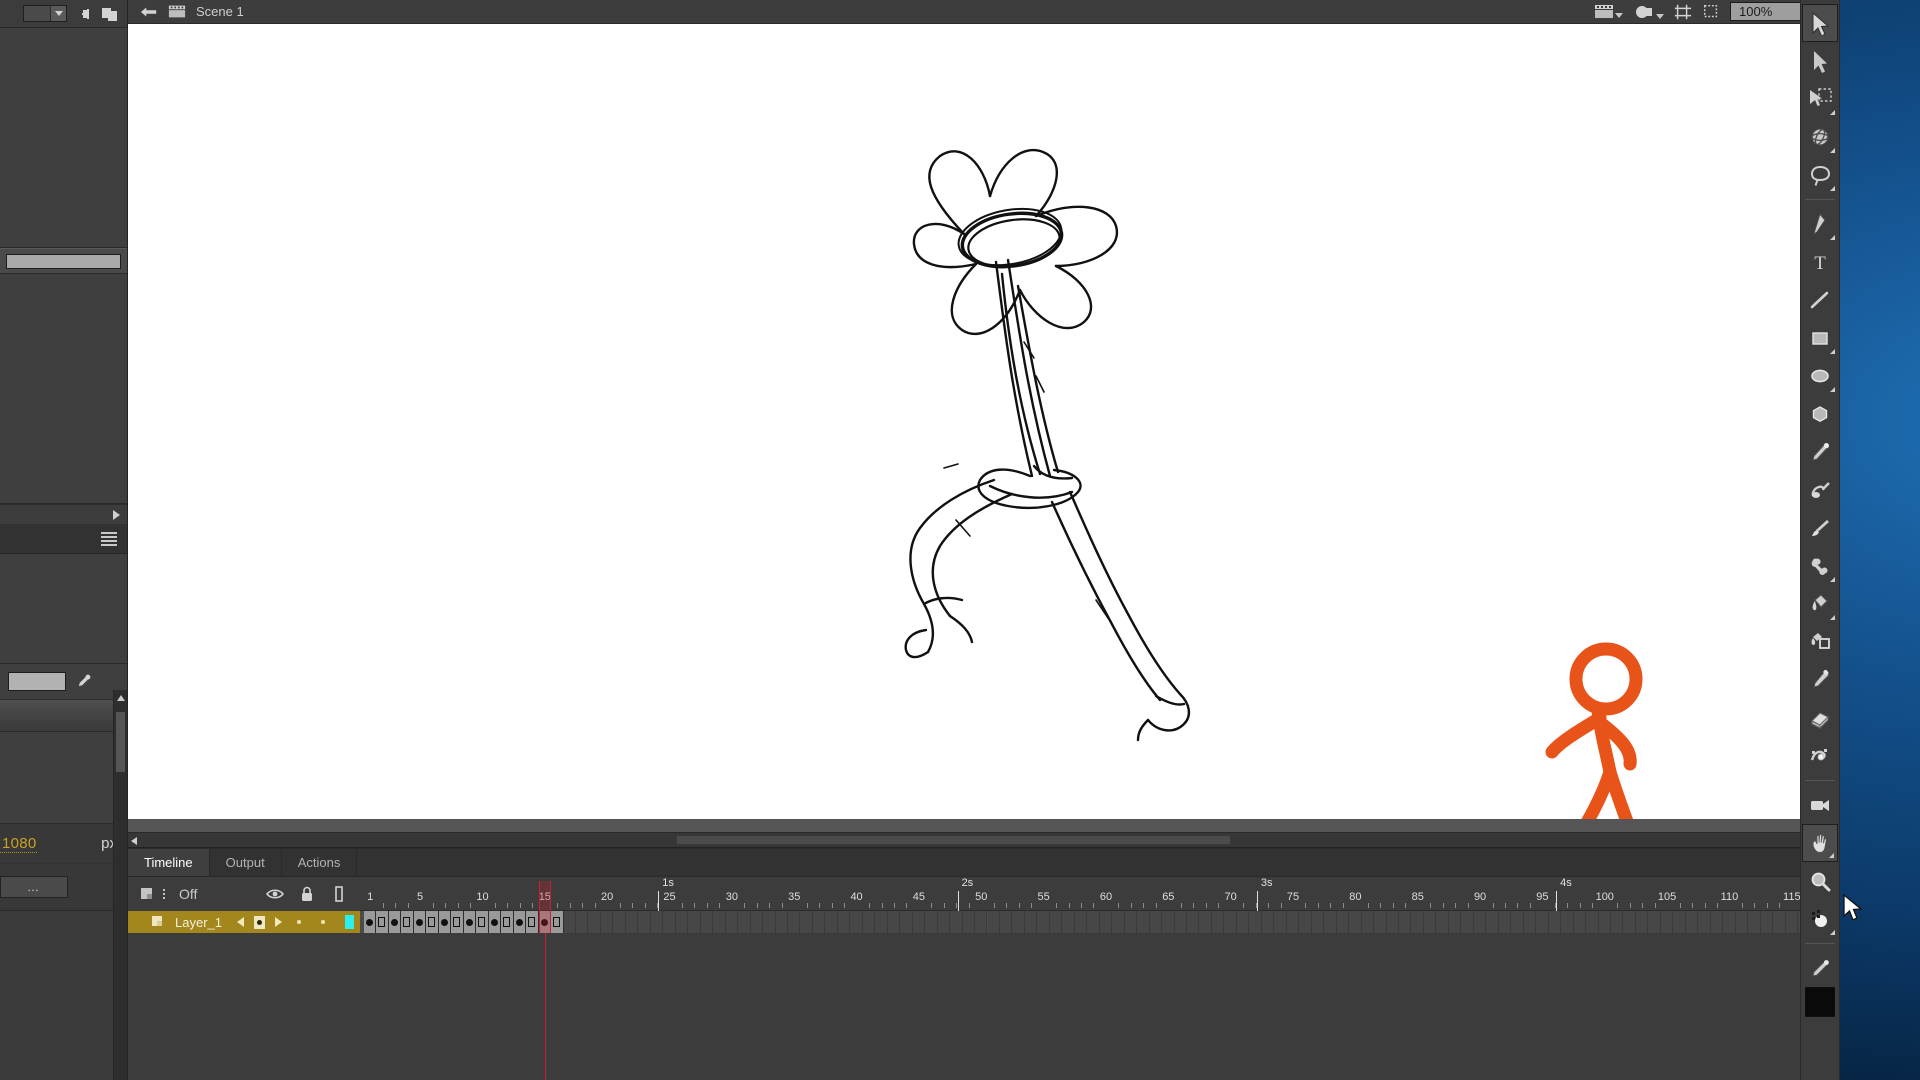 Image resolution: width=1920 pixels, height=1080 pixels. What do you see at coordinates (1608, 11) in the screenshot?
I see `edit-scene-icon` at bounding box center [1608, 11].